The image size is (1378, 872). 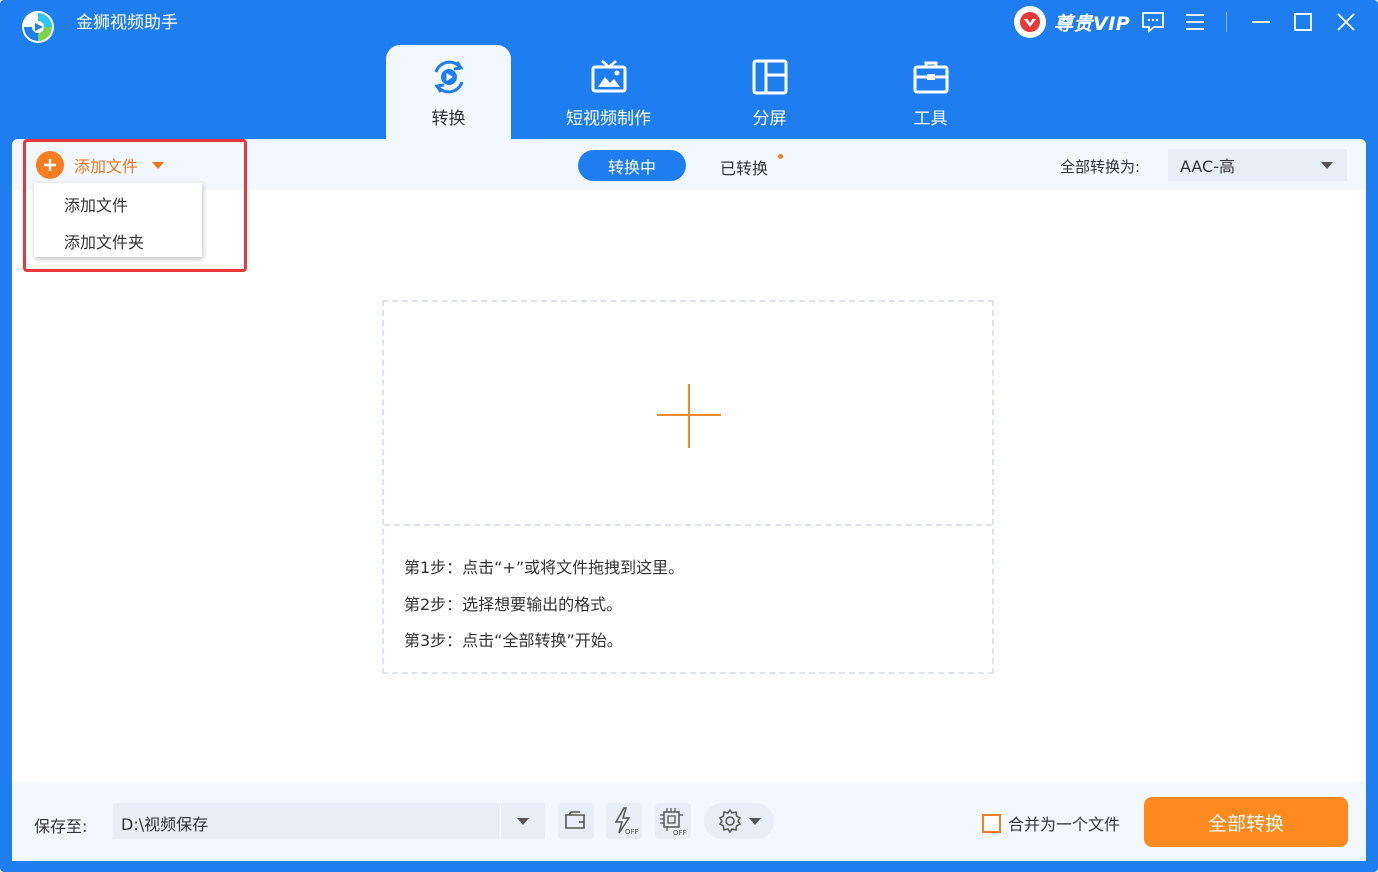 What do you see at coordinates (1100, 167) in the screenshot?
I see `convert-all-to-label: 全部转换为:` at bounding box center [1100, 167].